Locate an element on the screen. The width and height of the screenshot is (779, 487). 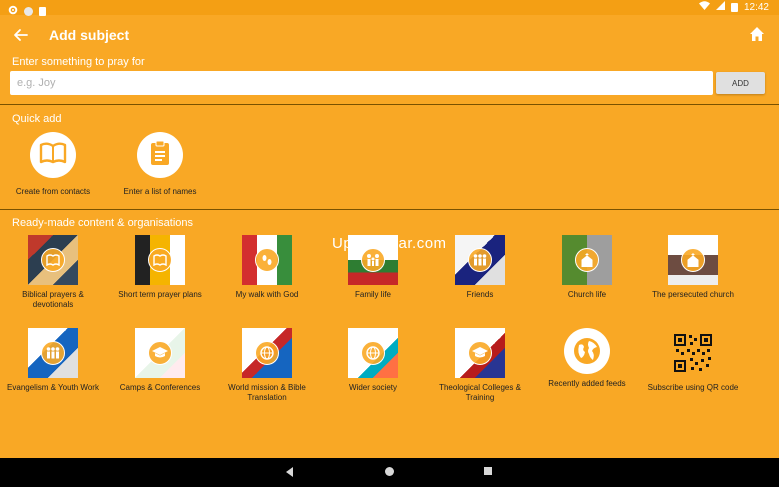
tile-evangelism-youth: Evangelism & Youth Work is located at coordinates (53, 360).